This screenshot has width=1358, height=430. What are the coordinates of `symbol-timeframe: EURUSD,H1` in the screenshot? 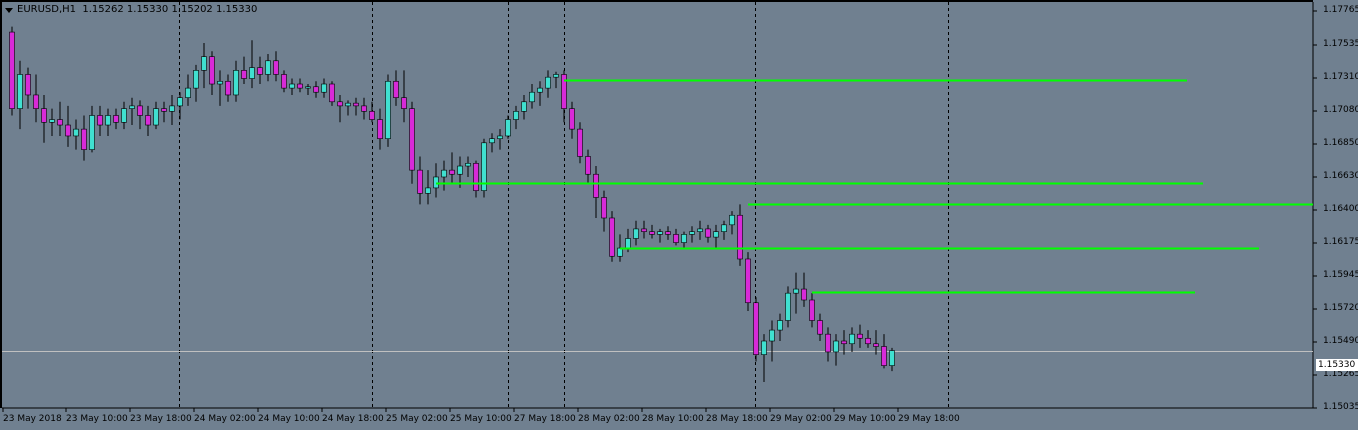 It's located at (47, 9).